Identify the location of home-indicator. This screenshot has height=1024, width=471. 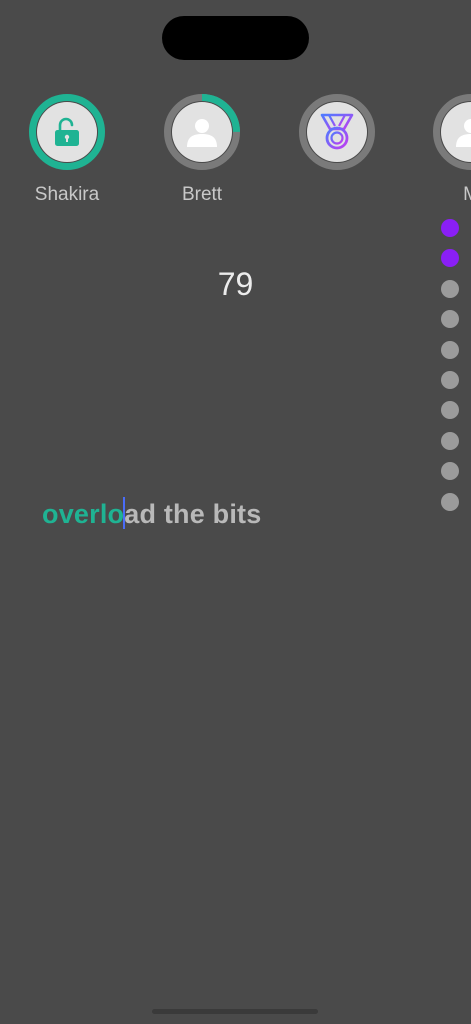
(235, 1011).